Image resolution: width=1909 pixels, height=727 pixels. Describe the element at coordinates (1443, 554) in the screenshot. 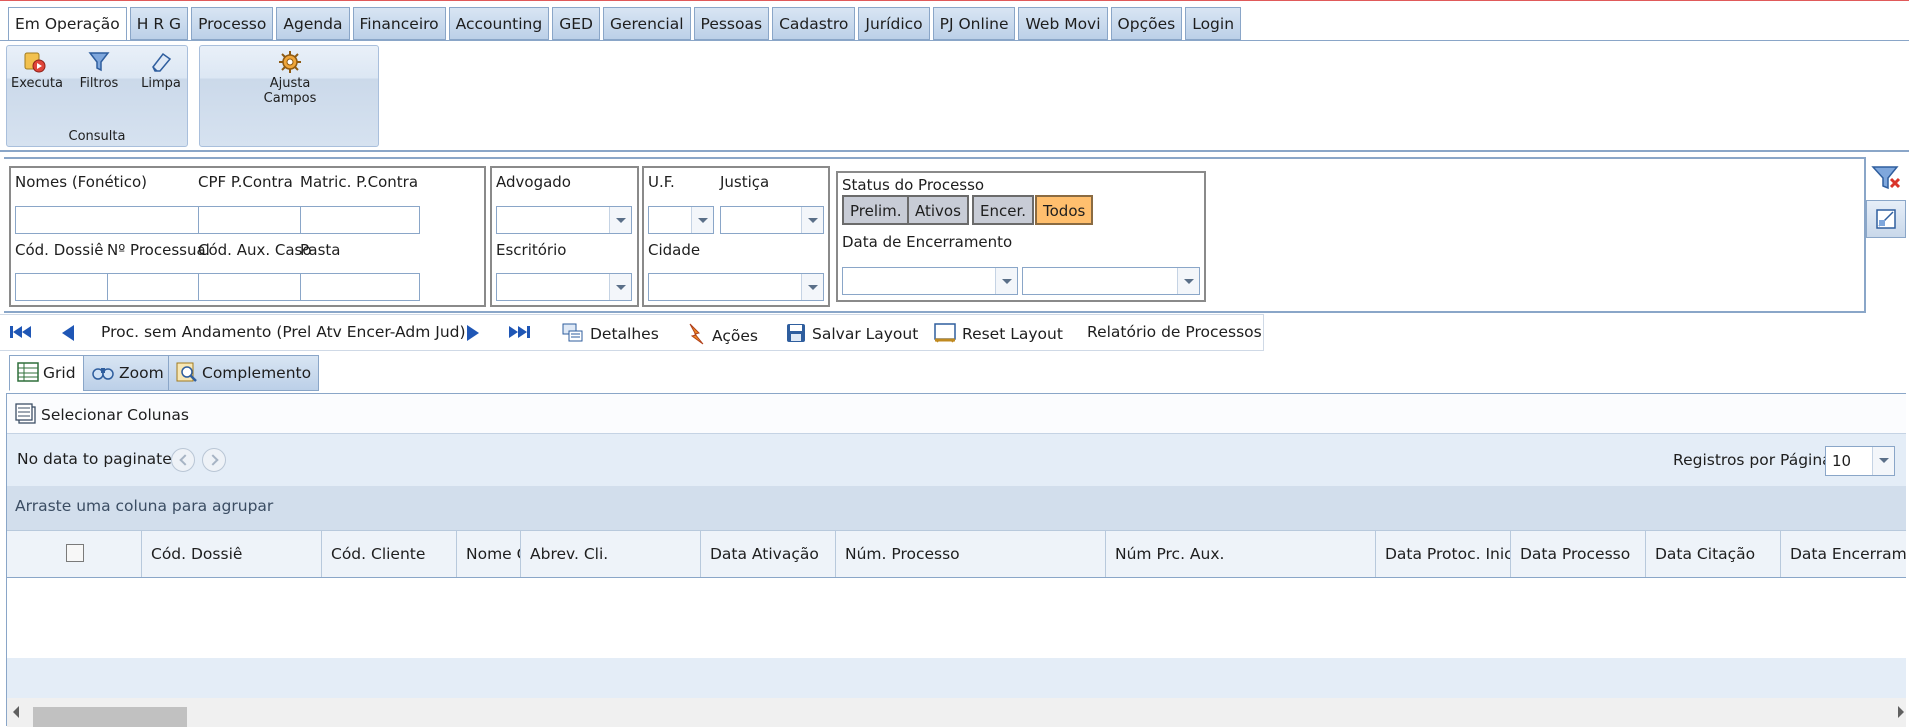

I see `col-data-protoc-inicial: Data Protoc. Inicial` at that location.